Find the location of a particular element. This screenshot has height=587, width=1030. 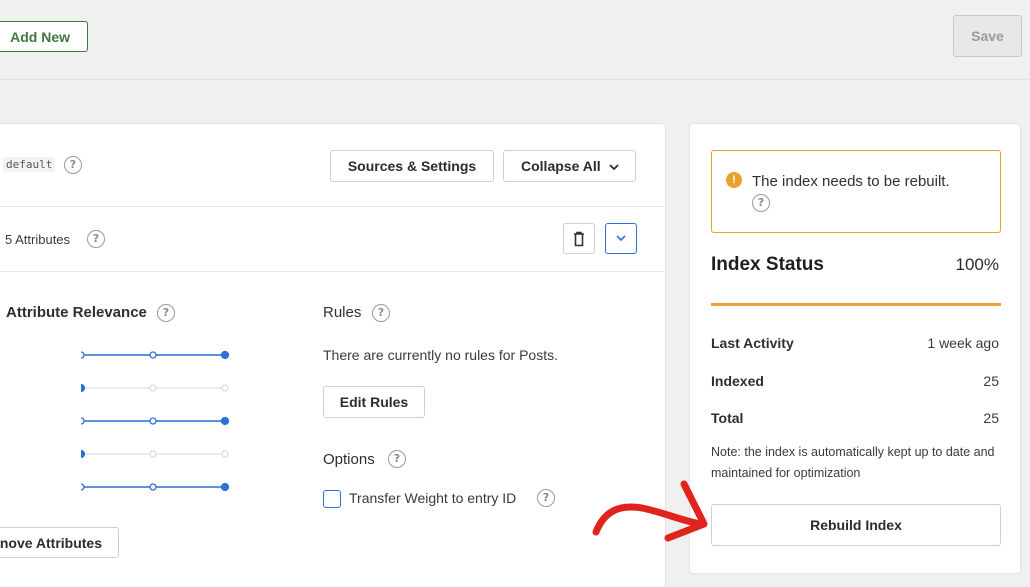

rebuild-notice: ! The index needs to be rebuilt. ? is located at coordinates (856, 191).